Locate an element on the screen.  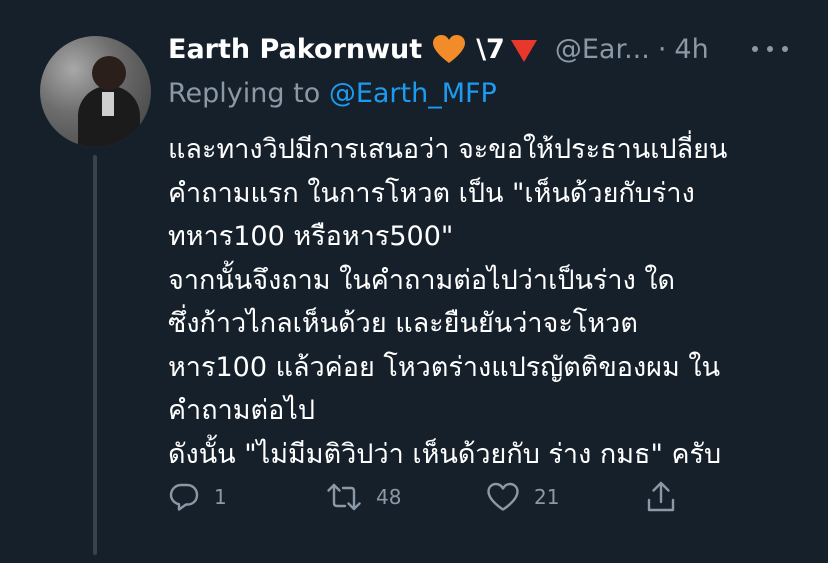
reply-count: 1 is located at coordinates (220, 497).